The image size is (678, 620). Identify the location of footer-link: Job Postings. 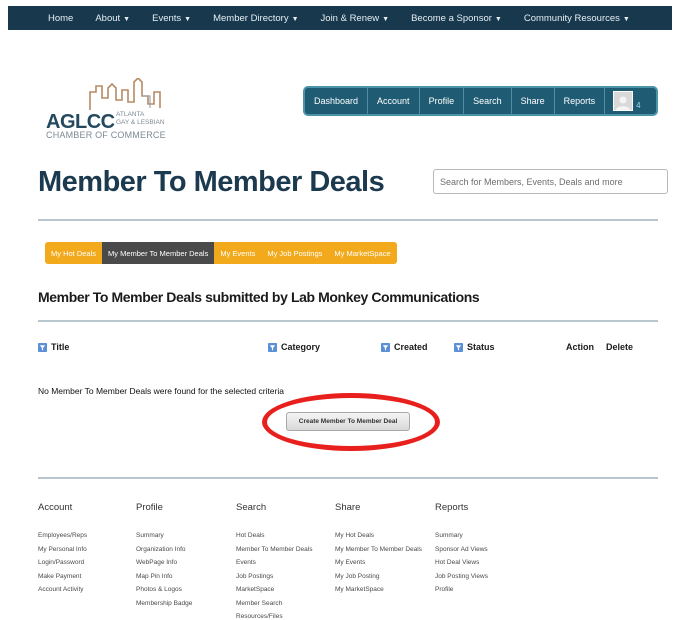
(274, 577).